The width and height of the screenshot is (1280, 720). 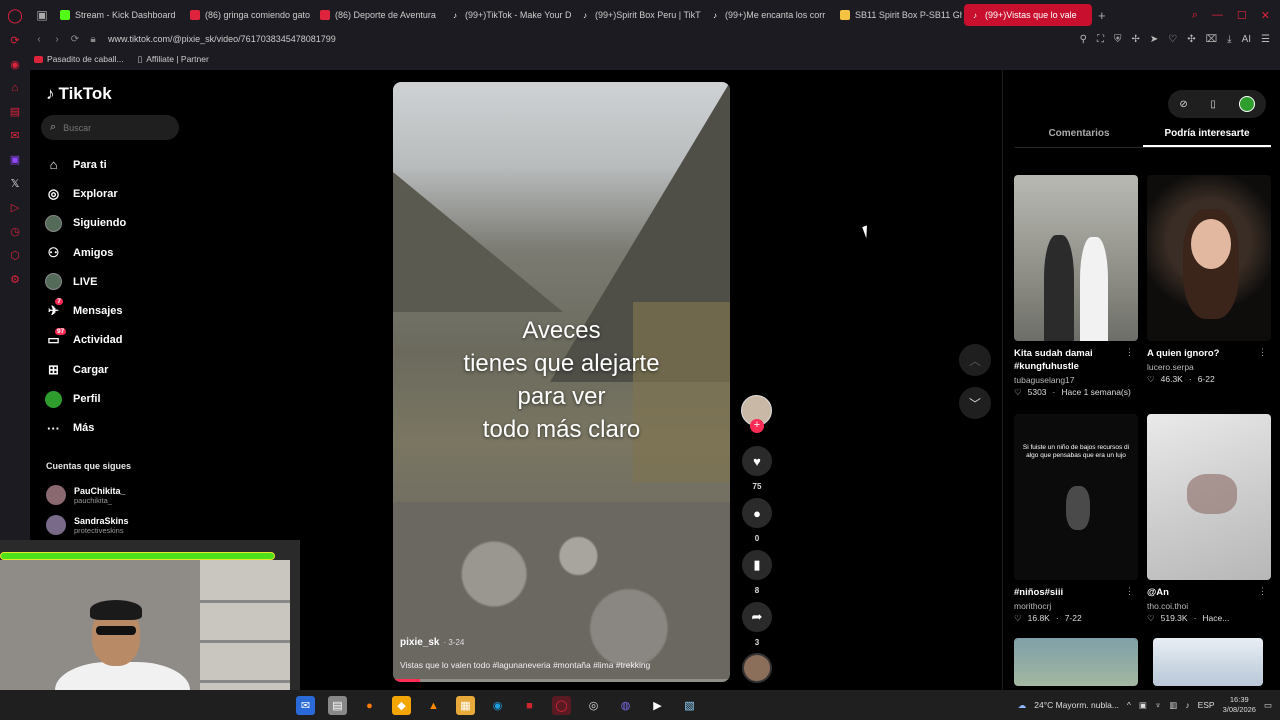 I want to click on shopping-icon: ⌂, so click(x=15, y=88).